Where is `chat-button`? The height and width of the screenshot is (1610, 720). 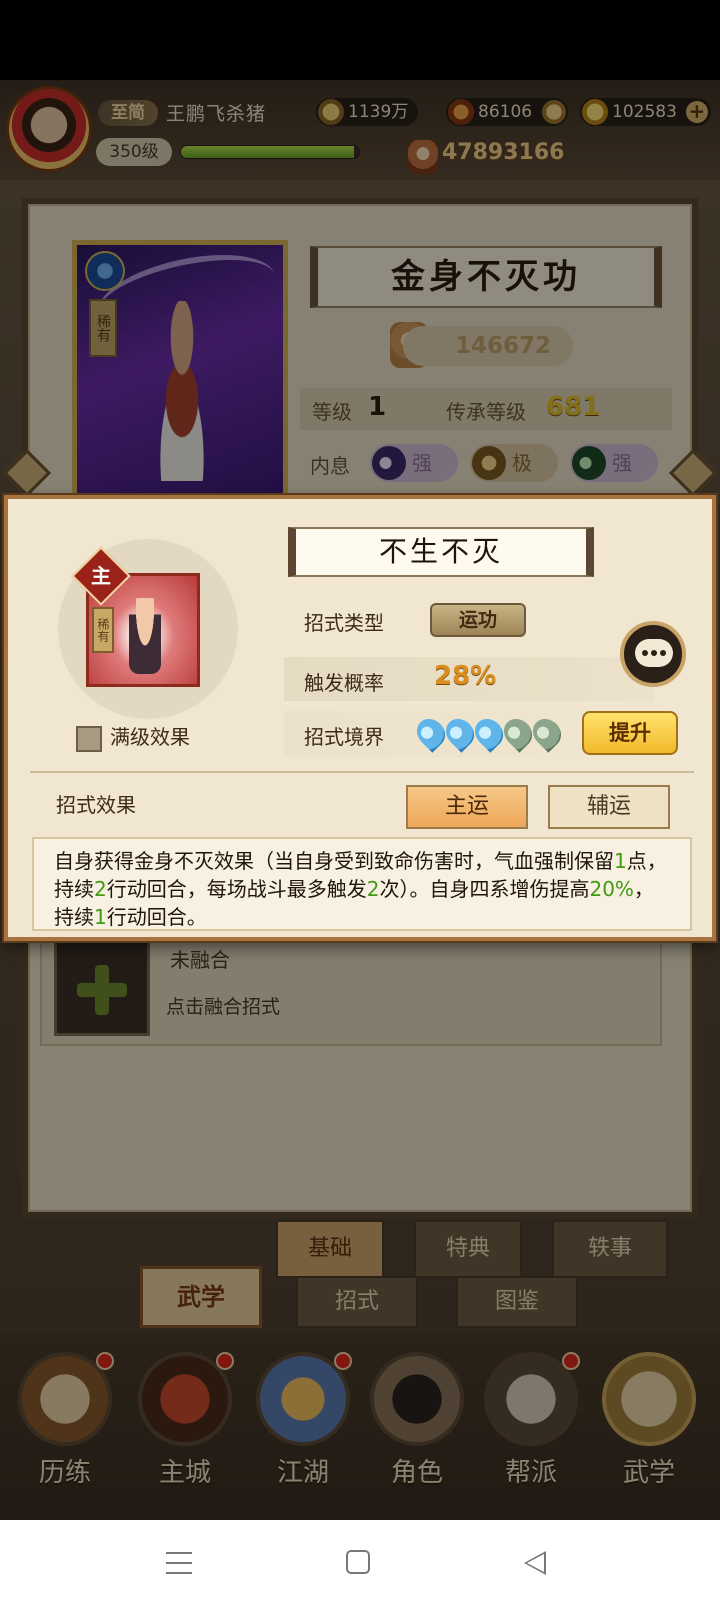
chat-button is located at coordinates (653, 654).